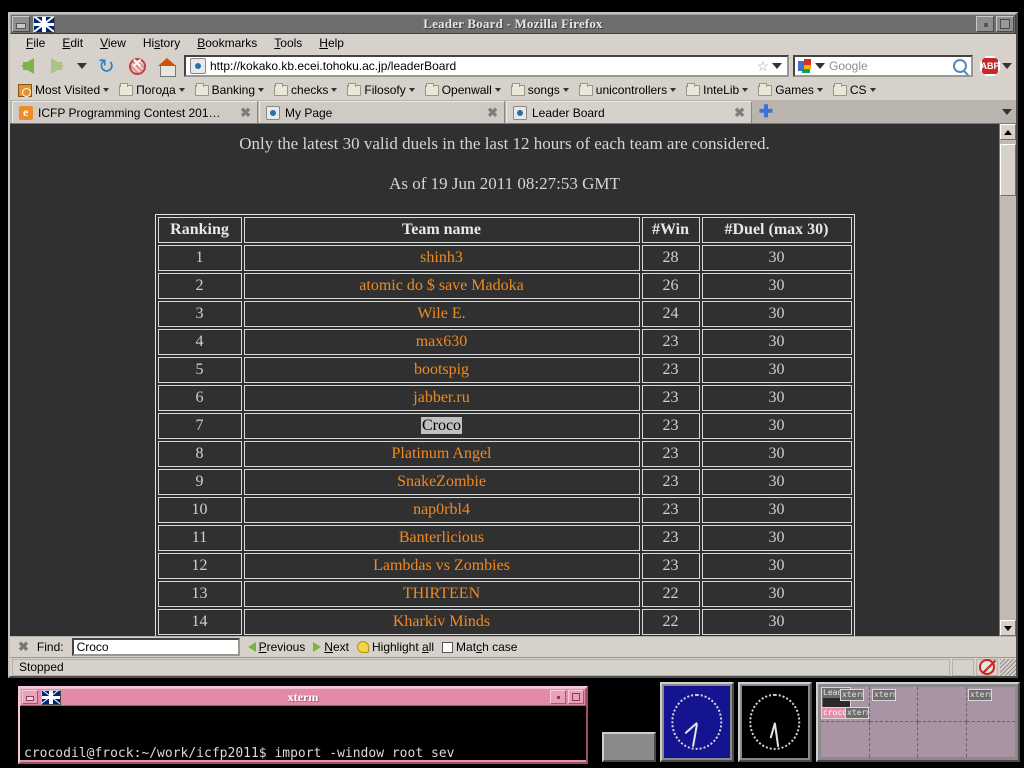 The width and height of the screenshot is (1024, 768). I want to click on bookmark-banking: Banking, so click(229, 90).